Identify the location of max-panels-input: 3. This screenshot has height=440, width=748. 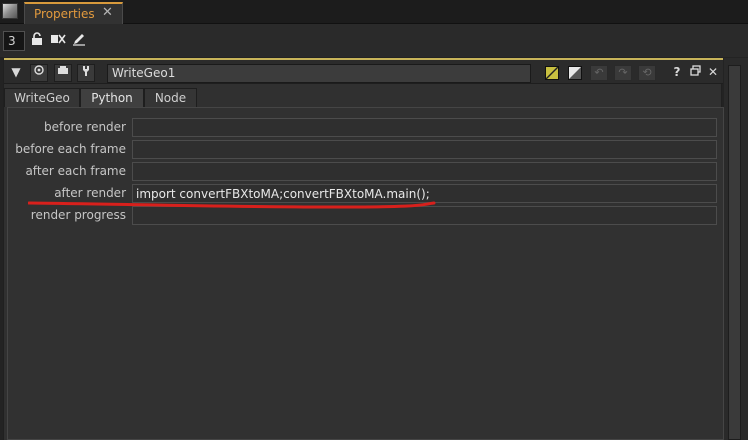
(14, 41).